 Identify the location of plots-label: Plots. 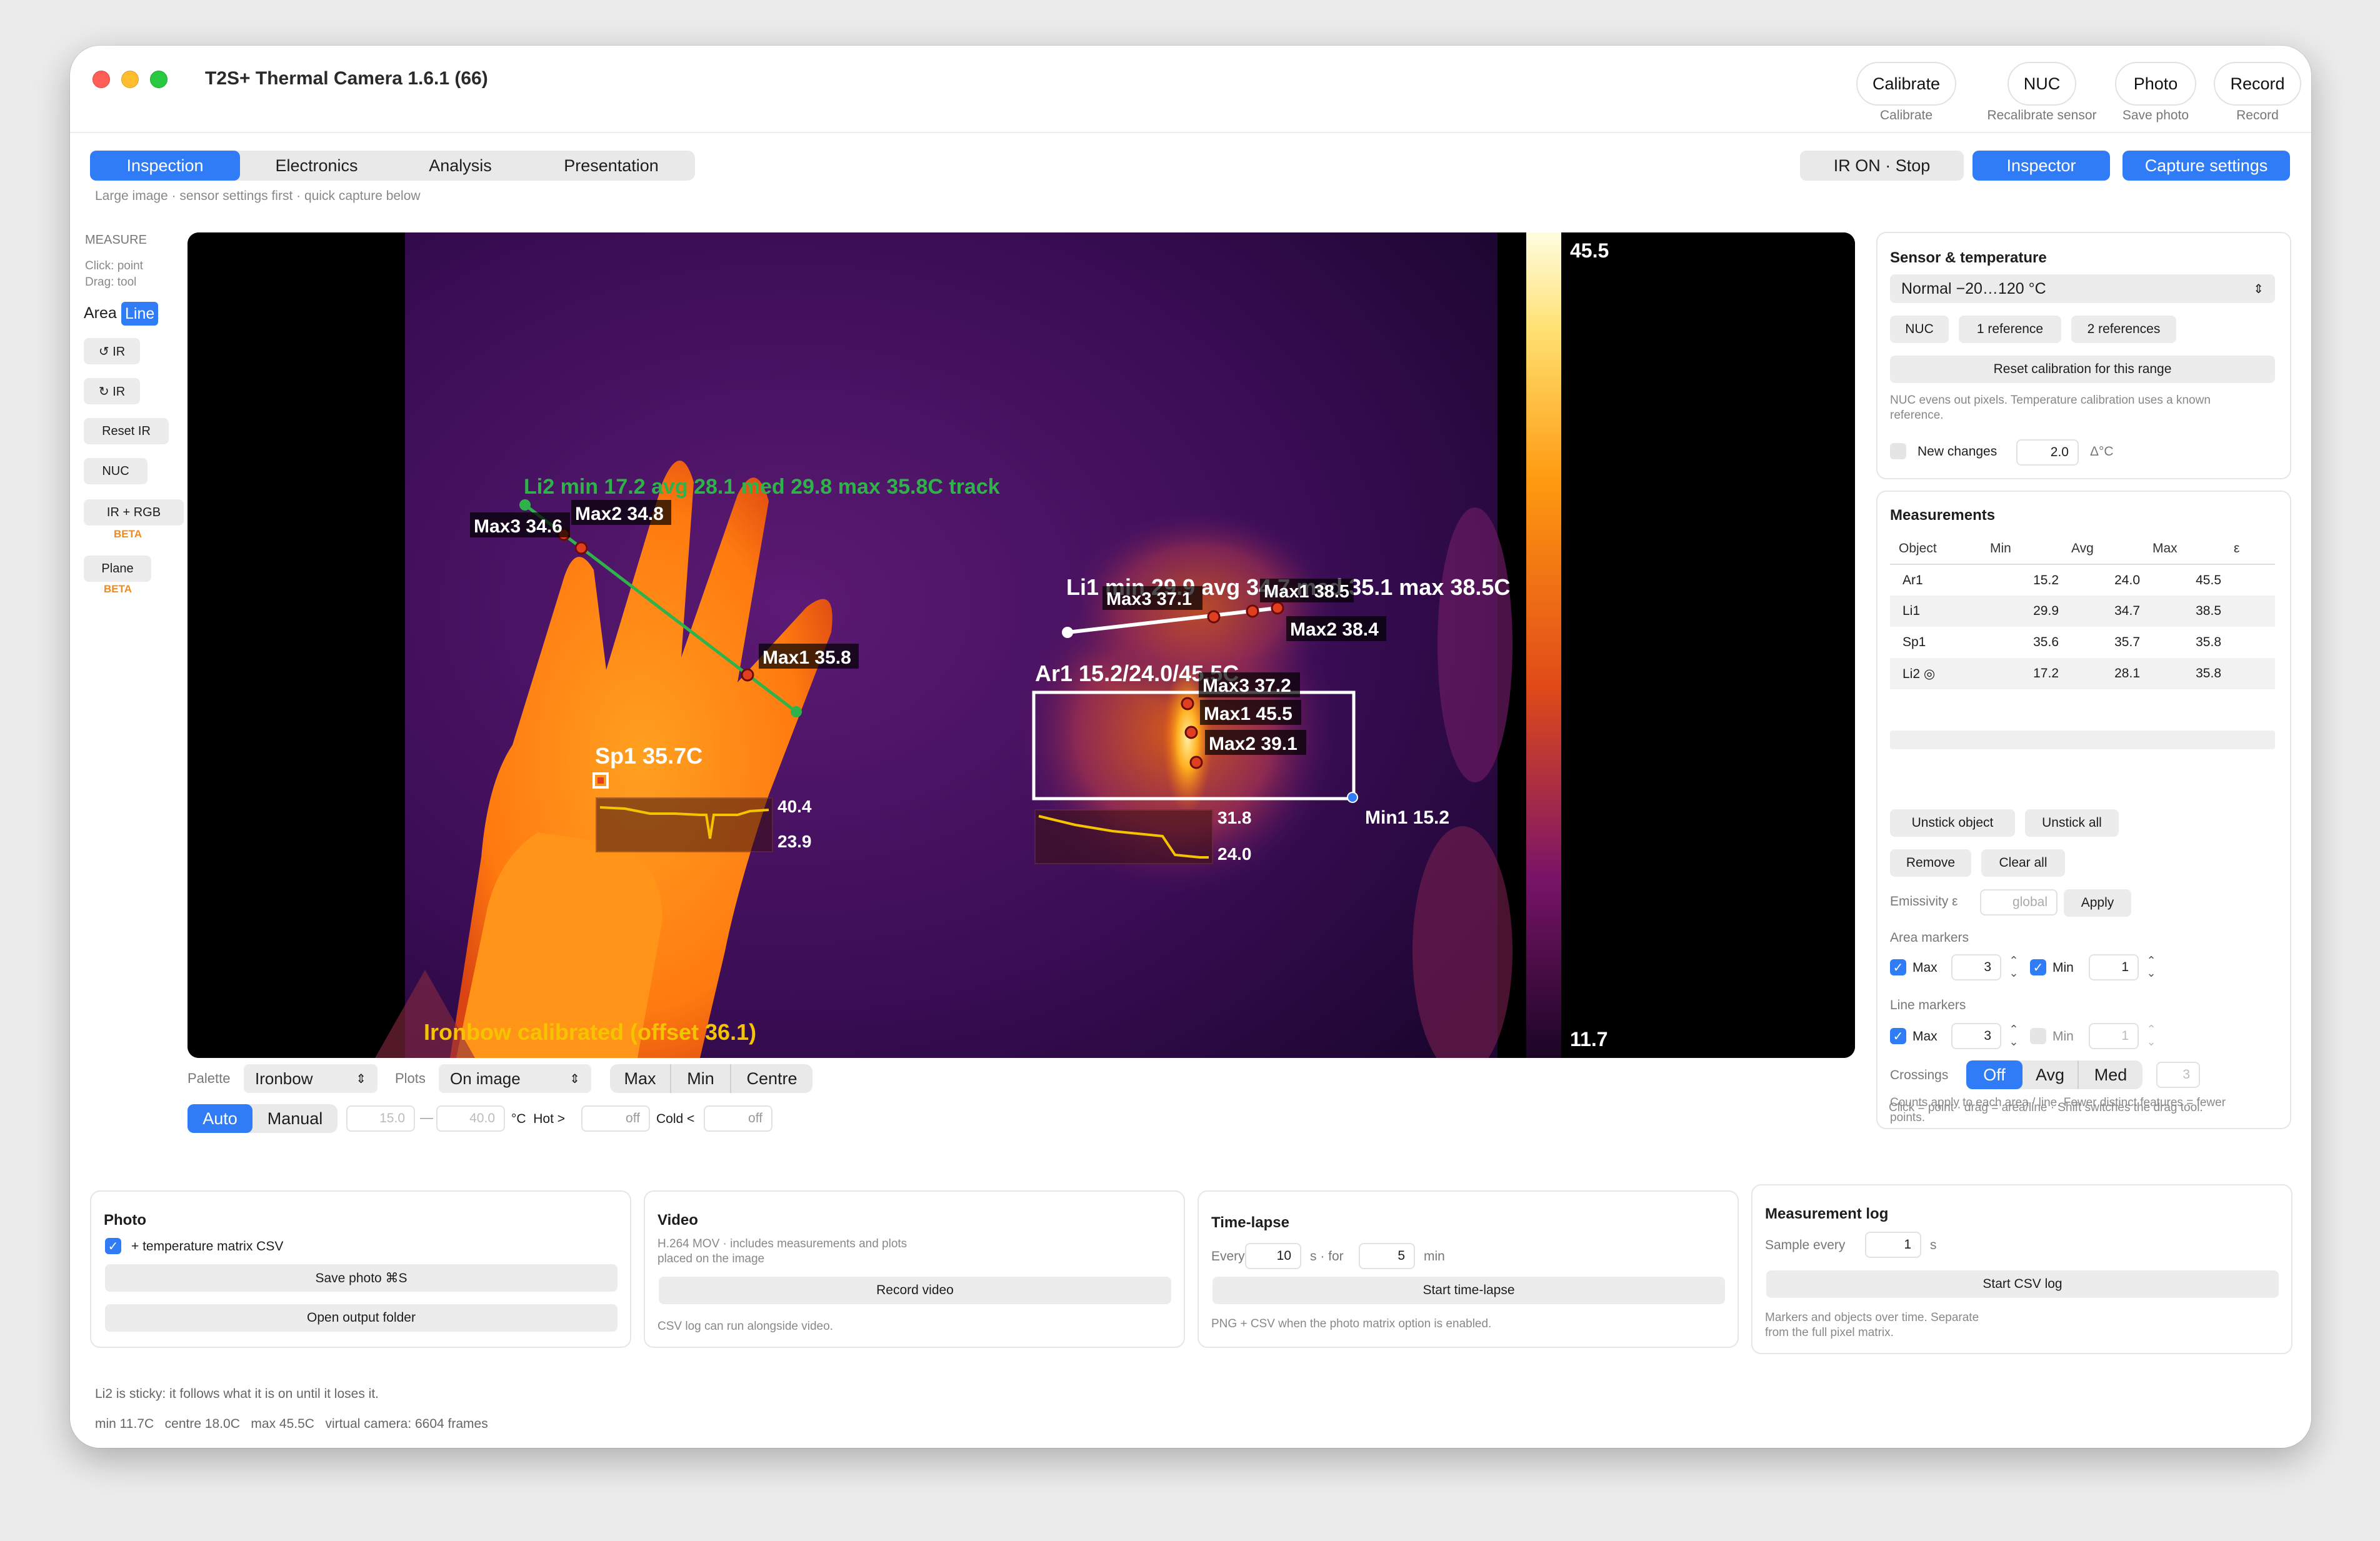
(411, 1078).